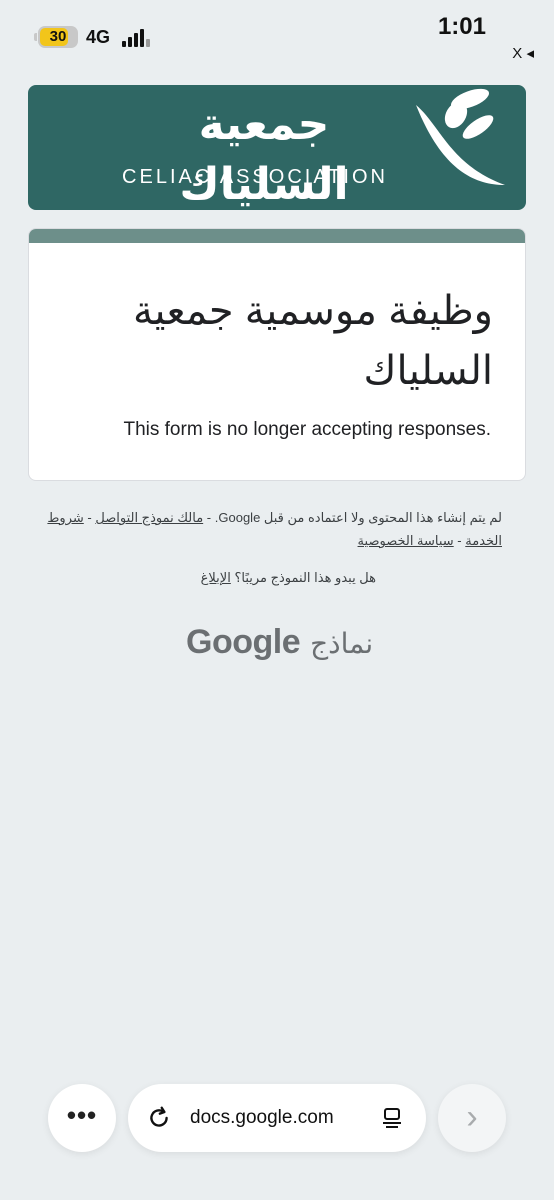 This screenshot has height=1200, width=554. Describe the element at coordinates (461, 26) in the screenshot. I see `clock: 1:01` at that location.